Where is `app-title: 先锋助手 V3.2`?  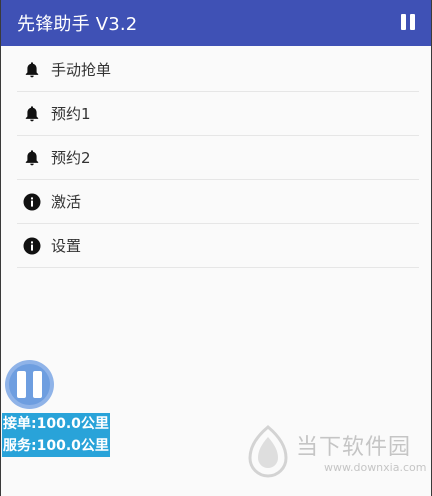 app-title: 先锋助手 V3.2 is located at coordinates (77, 24).